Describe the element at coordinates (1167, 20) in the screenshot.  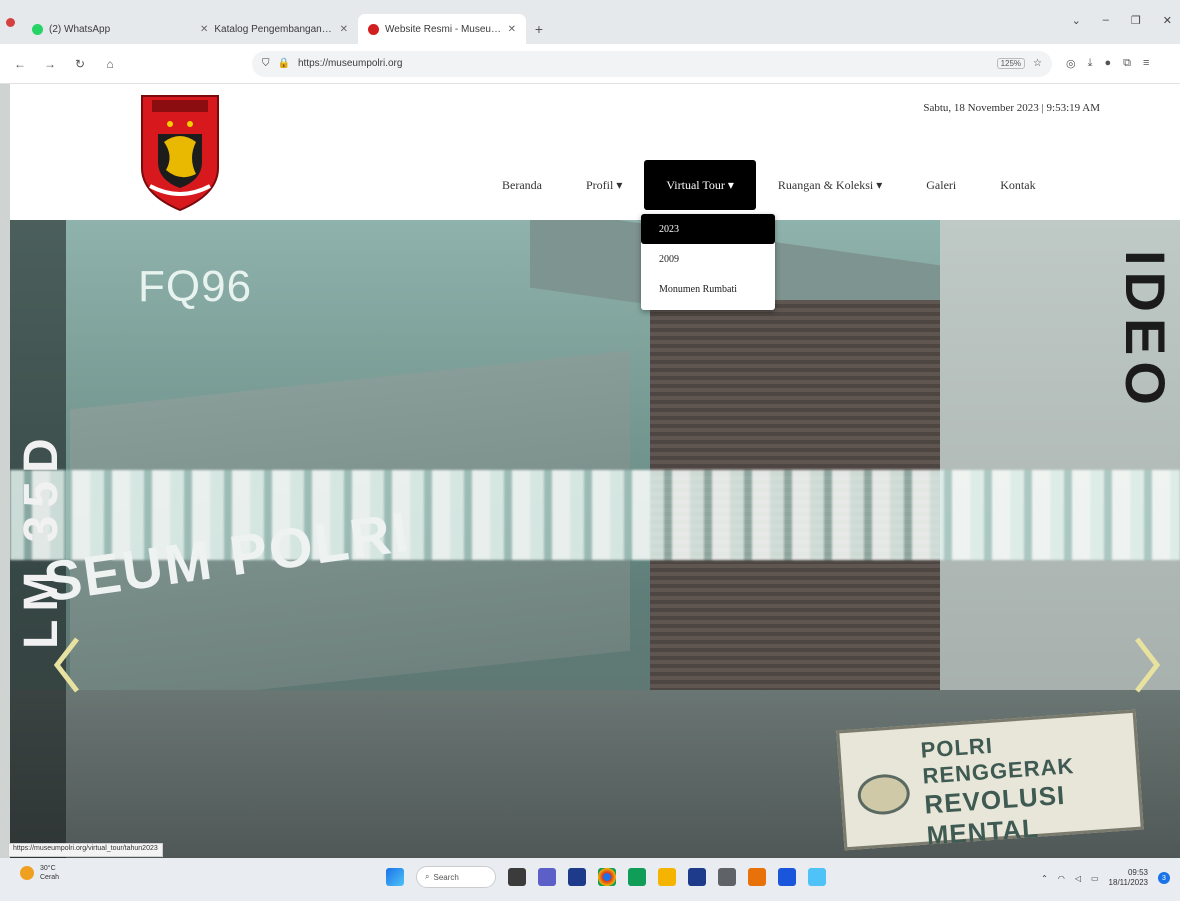
I see `close-window-icon: ✕` at that location.